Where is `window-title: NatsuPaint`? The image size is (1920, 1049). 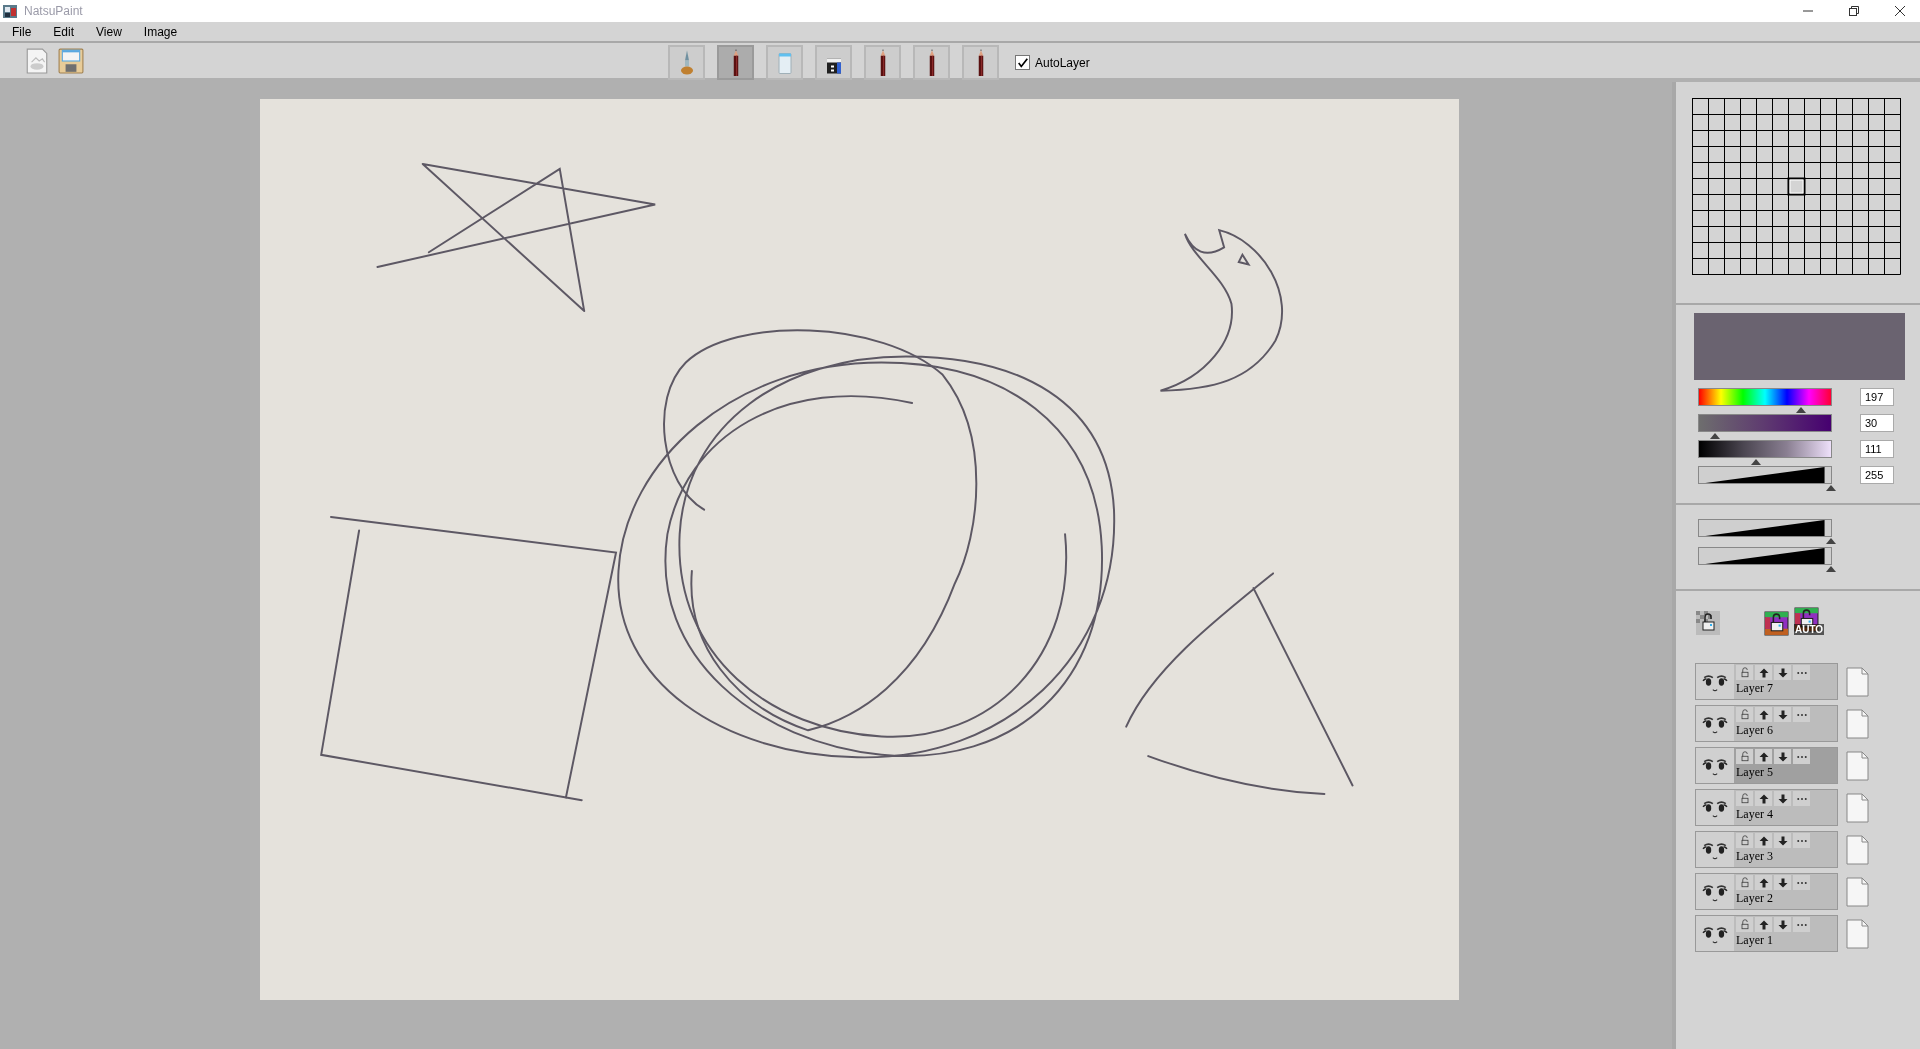
window-title: NatsuPaint is located at coordinates (53, 11).